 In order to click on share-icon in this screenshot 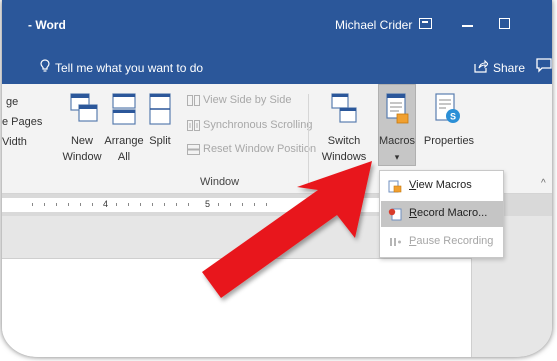, I will do `click(480, 66)`.